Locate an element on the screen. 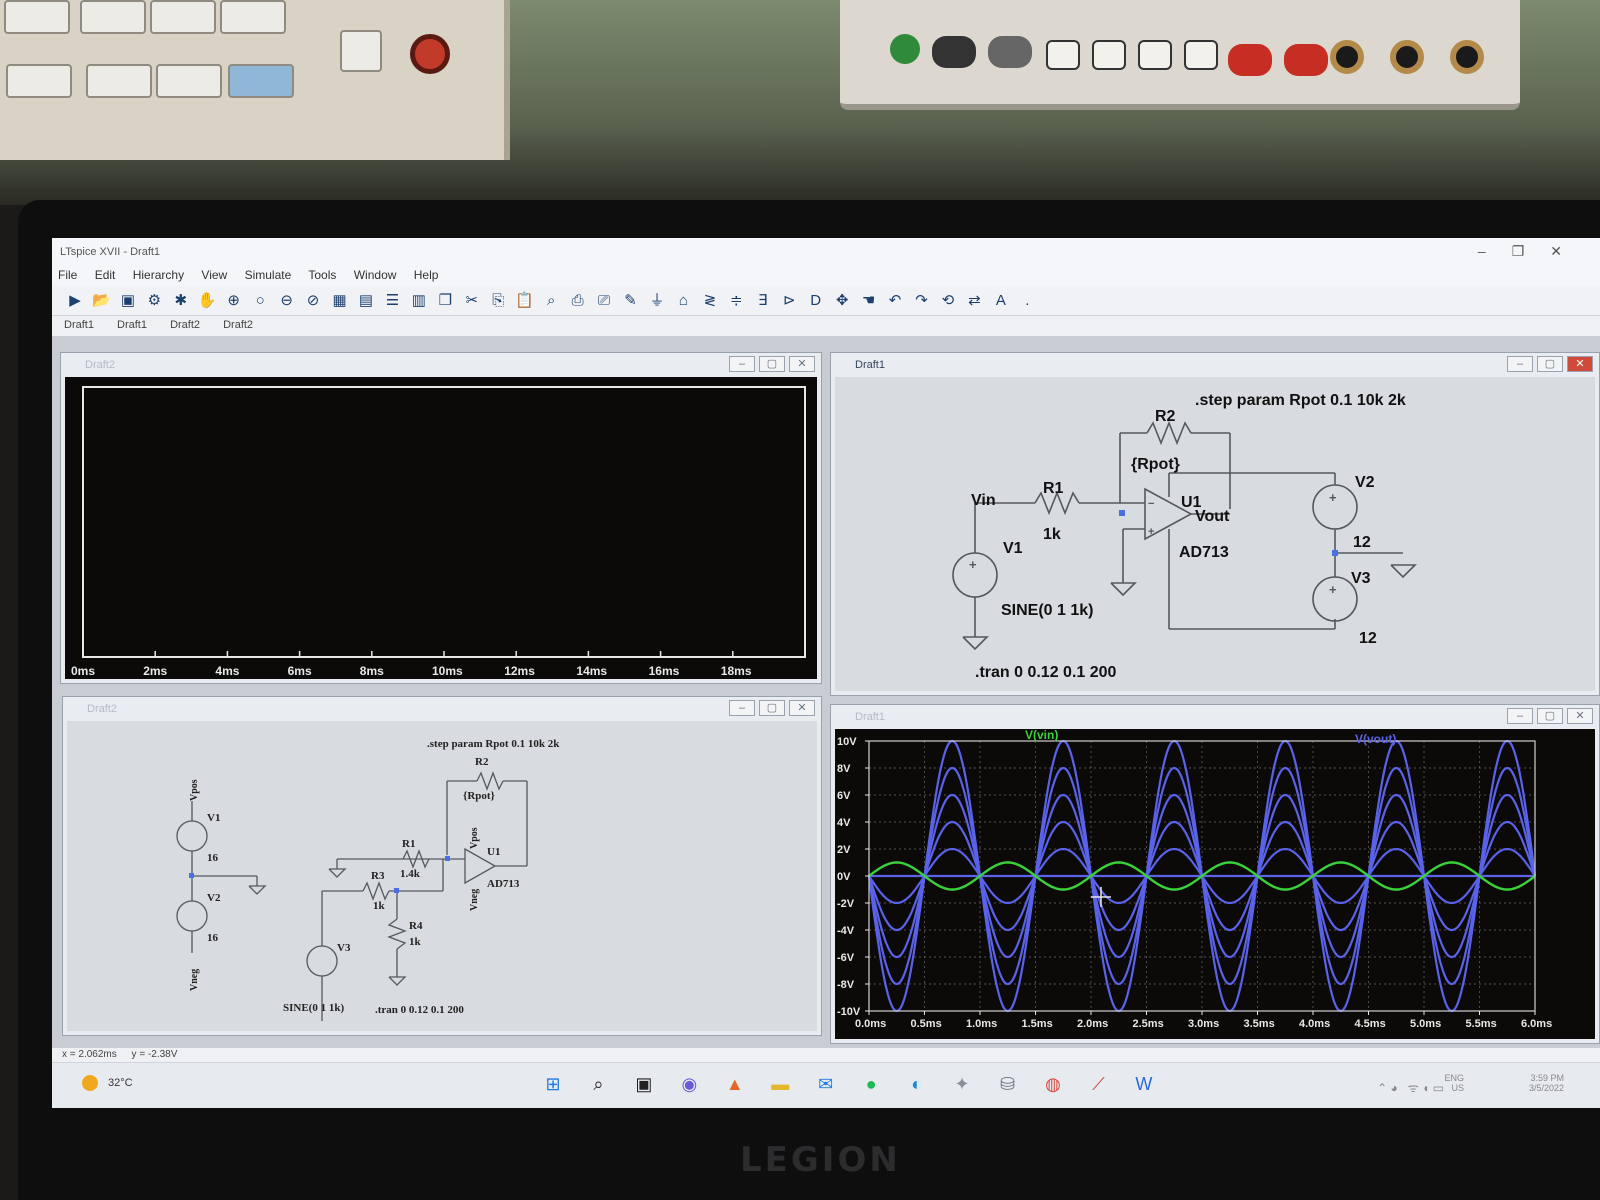  menu-hierarchy: Hierarchy is located at coordinates (158, 275).